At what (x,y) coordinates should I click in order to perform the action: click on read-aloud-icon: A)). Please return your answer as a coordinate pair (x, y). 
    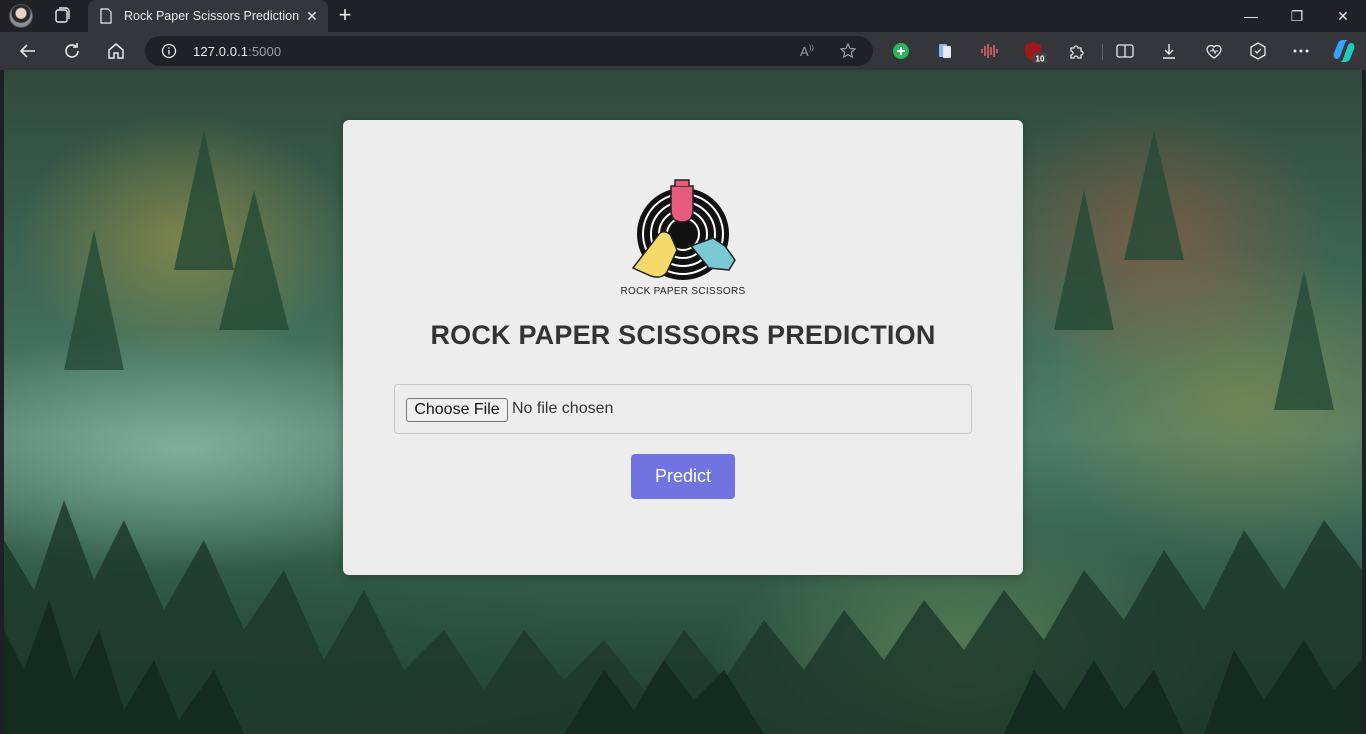
    Looking at the image, I should click on (808, 51).